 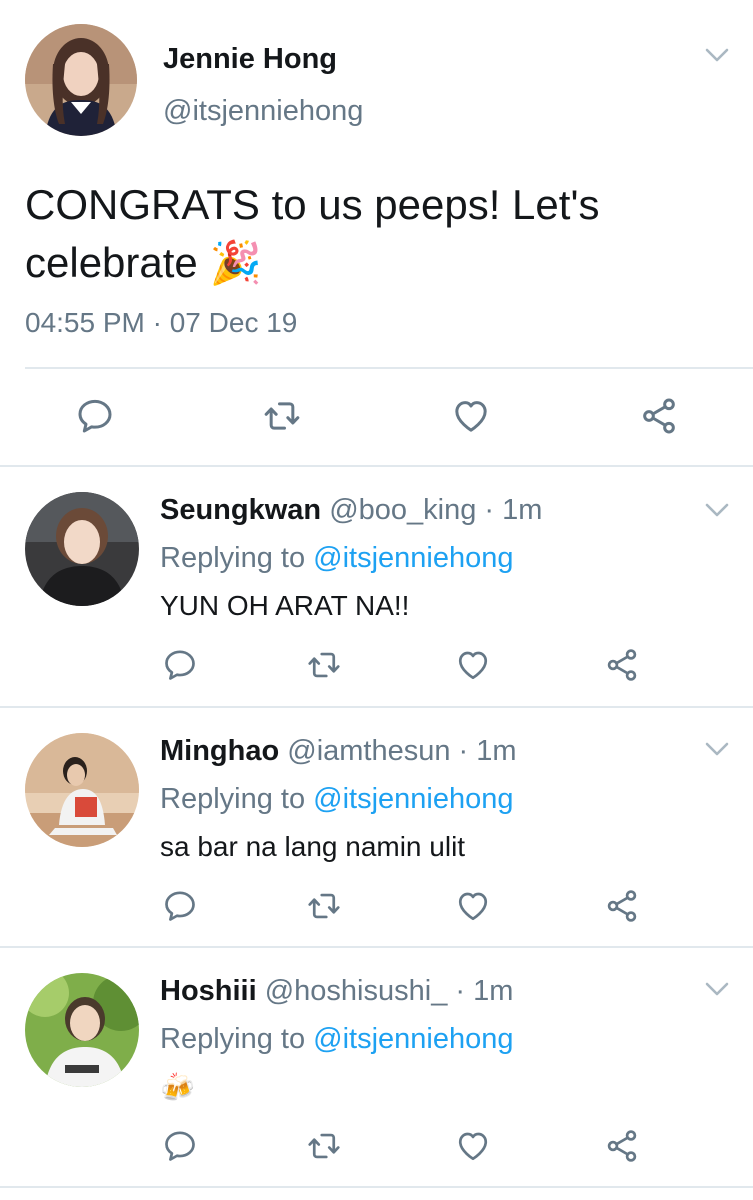 I want to click on author-handle: @itsjenniehong, so click(x=263, y=111).